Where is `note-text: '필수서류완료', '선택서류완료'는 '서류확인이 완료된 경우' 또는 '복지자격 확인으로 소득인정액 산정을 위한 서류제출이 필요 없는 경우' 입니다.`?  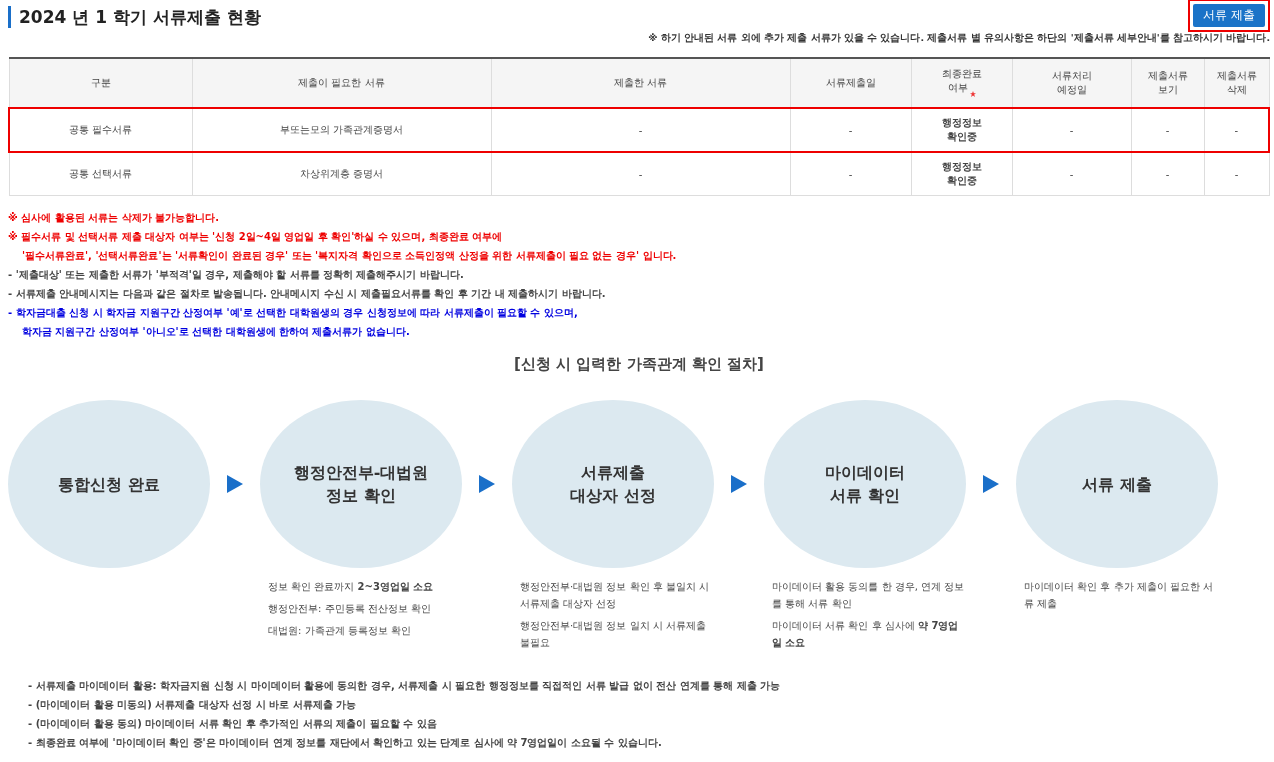
note-text: '필수서류완료', '선택서류완료'는 '서류확인이 완료된 경우' 또는 '복지자격 확인으로 소득인정액 산정을 위한 서류제출이 필요 없는 경우' 입니다. is located at coordinates (349, 256).